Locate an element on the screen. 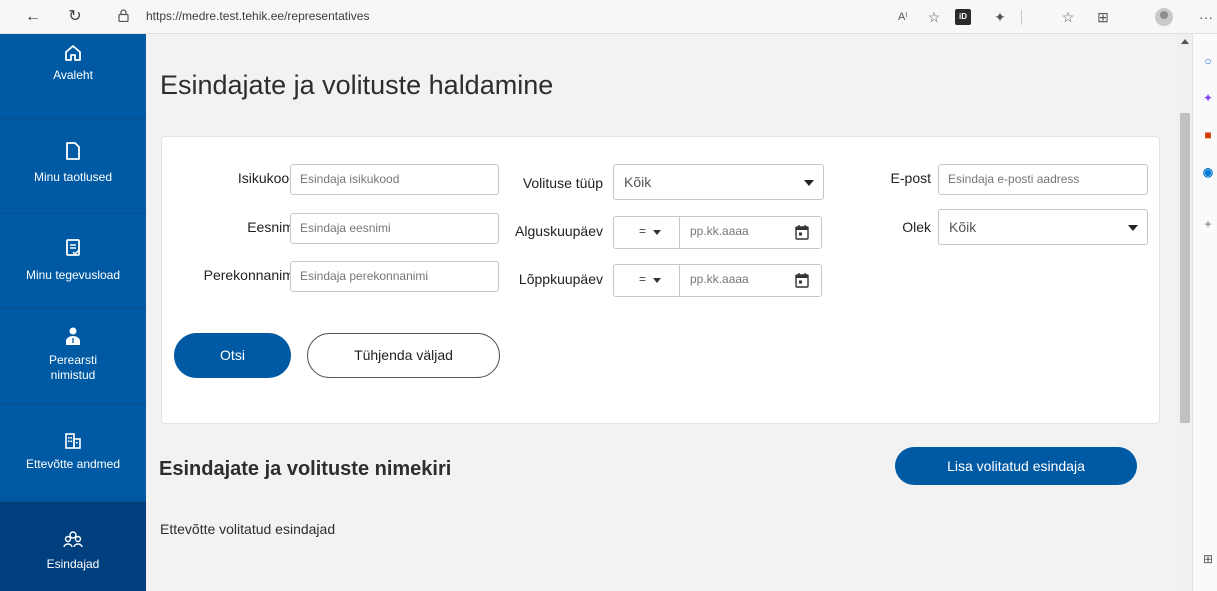 This screenshot has width=1217, height=591. back-arrow-icon: ← is located at coordinates (33, 17).